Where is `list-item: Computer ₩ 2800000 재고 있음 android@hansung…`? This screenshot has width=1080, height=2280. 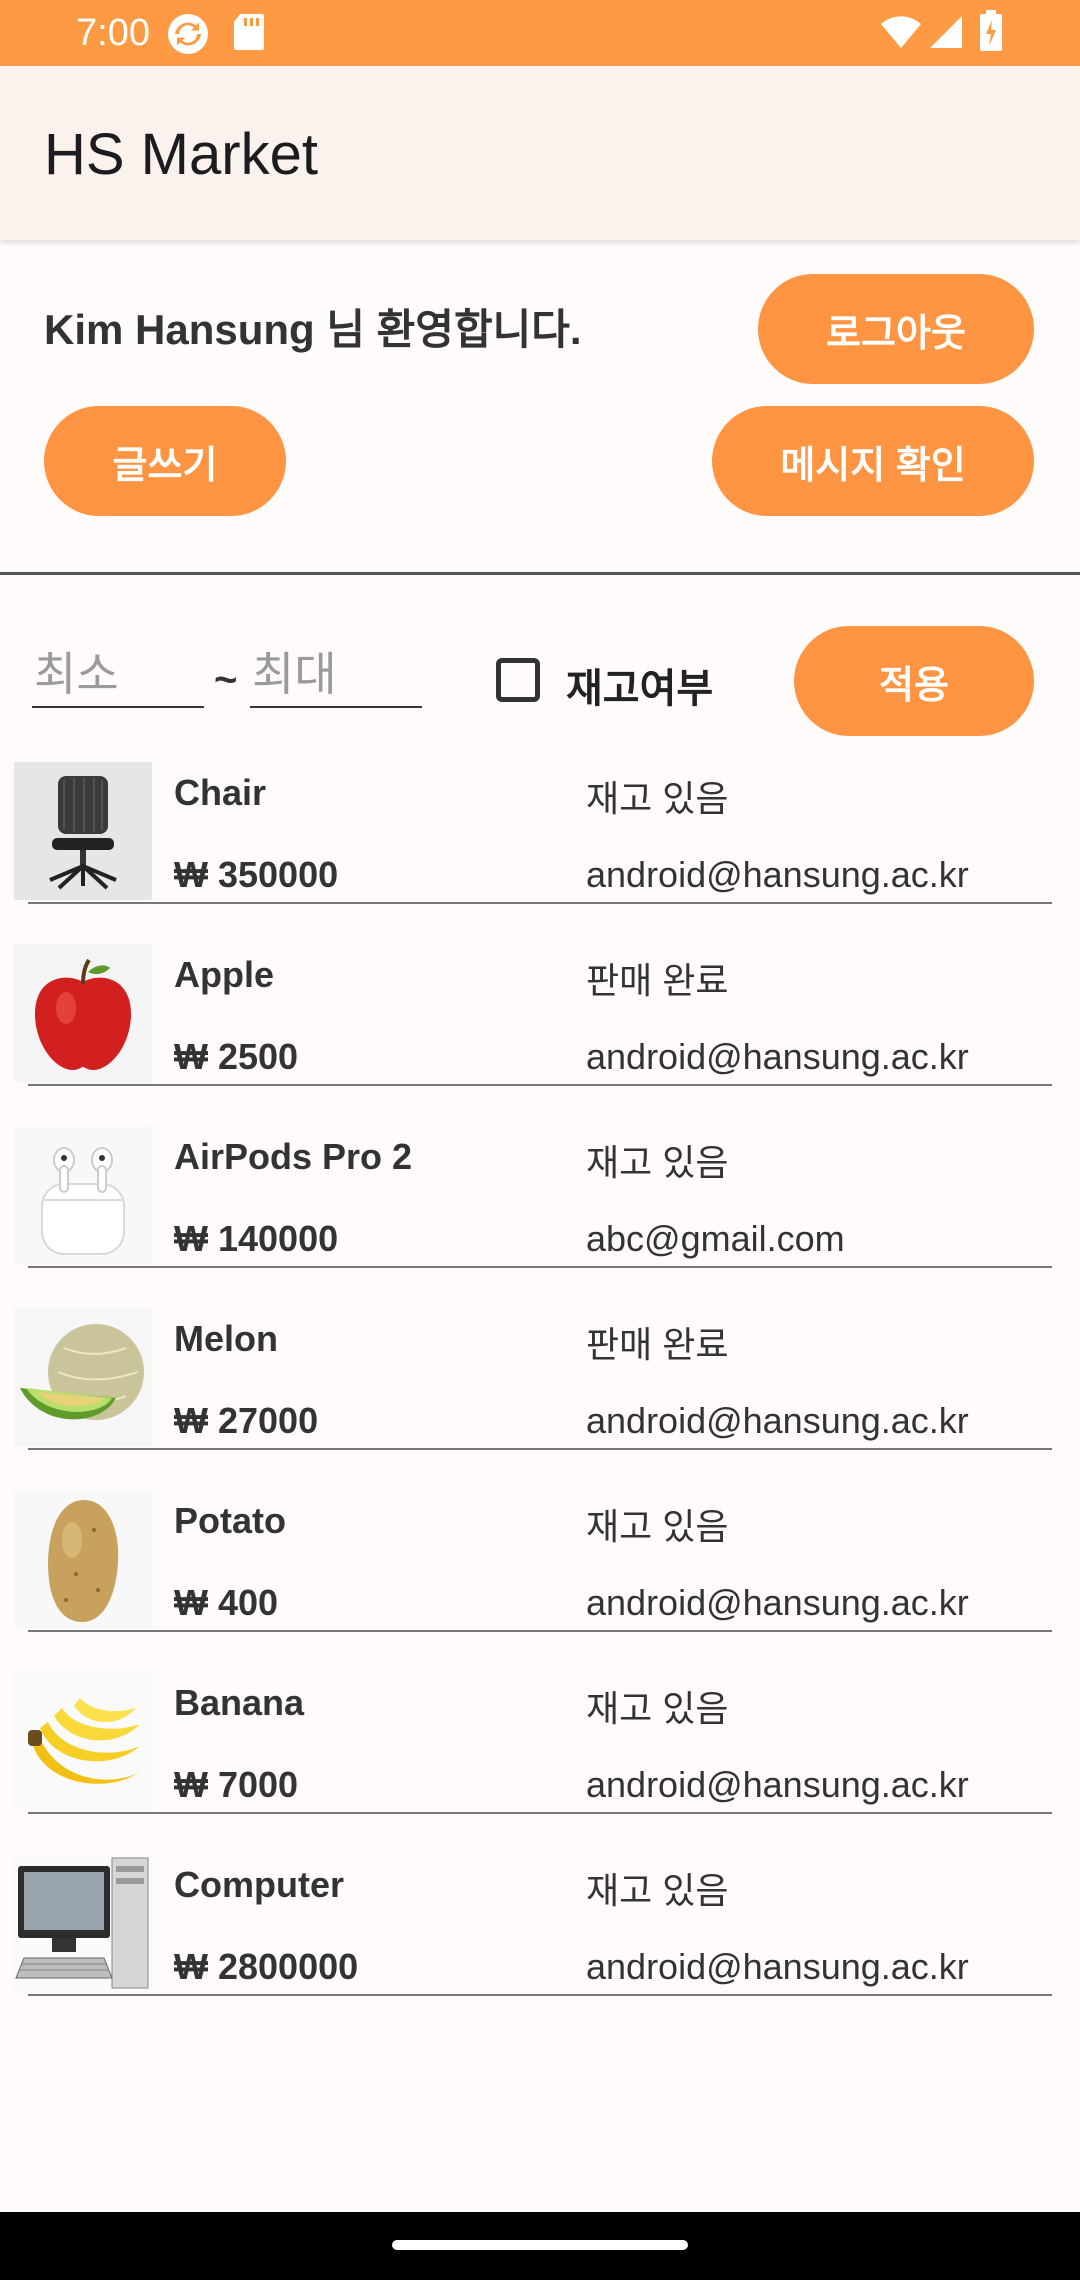
list-item: Computer ₩ 2800000 재고 있음 android@hansung… is located at coordinates (540, 1933).